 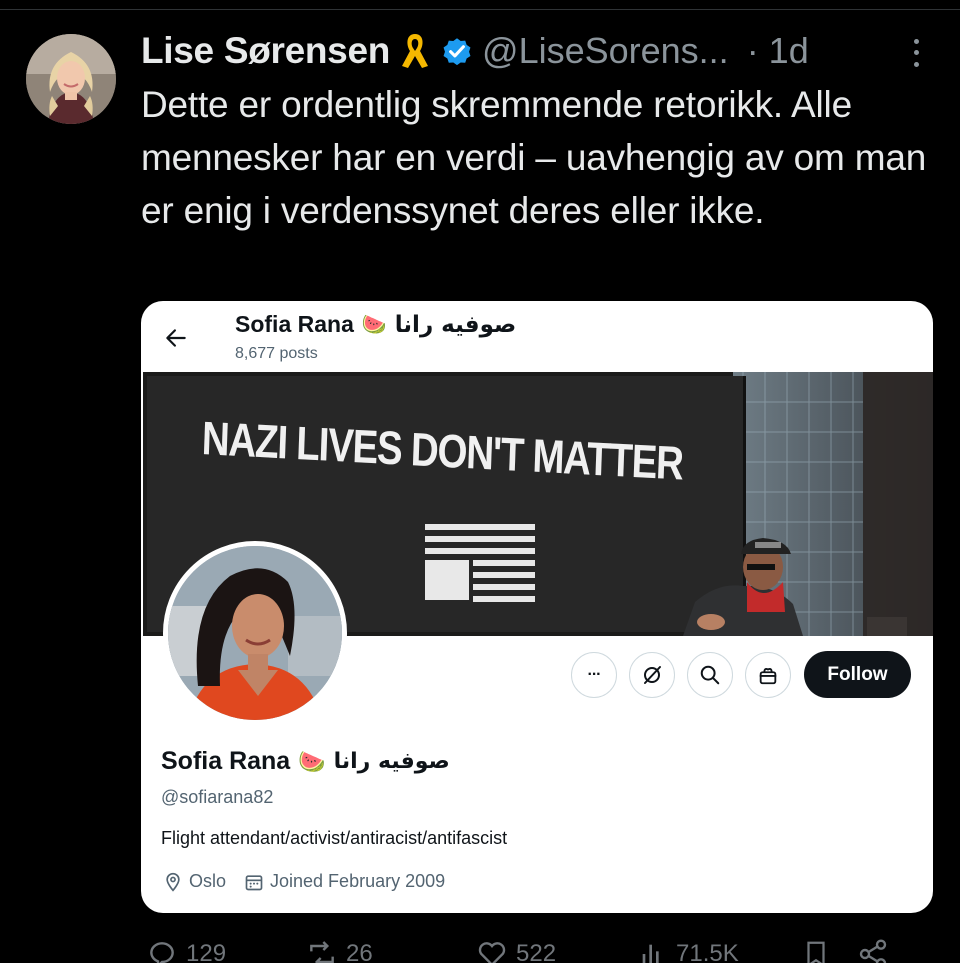 I want to click on bookmark-action, so click(x=816, y=950).